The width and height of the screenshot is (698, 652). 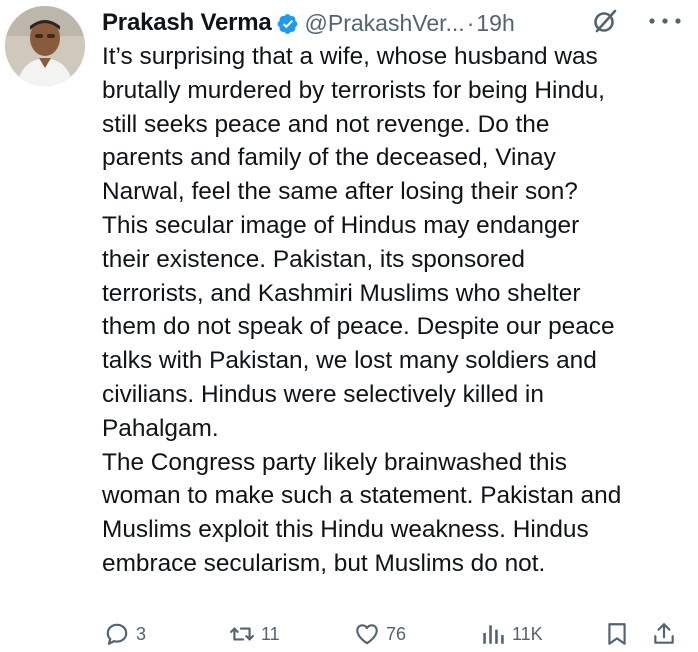 I want to click on bookmark-icon, so click(x=617, y=634).